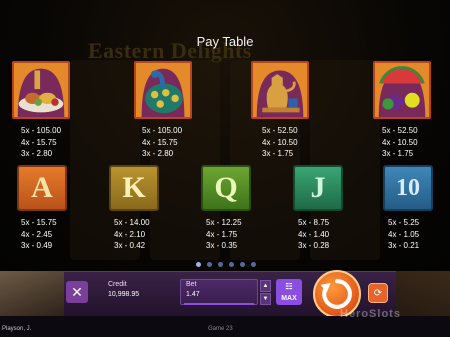 This screenshot has width=450, height=337. What do you see at coordinates (134, 188) in the screenshot?
I see `king-symbol-icon: K` at bounding box center [134, 188].